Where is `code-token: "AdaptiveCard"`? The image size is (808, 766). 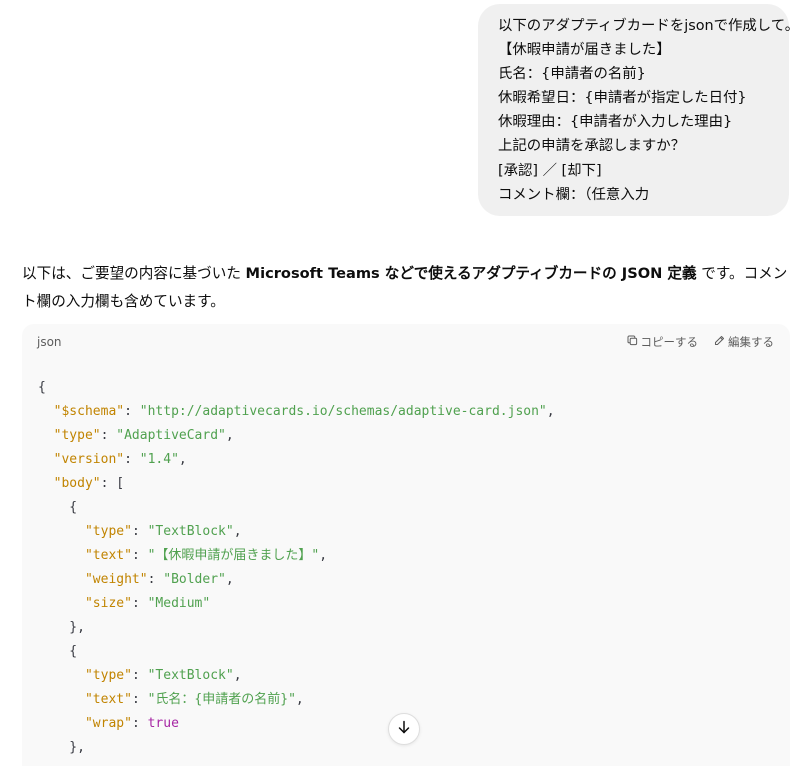
code-token: "AdaptiveCard" is located at coordinates (171, 435).